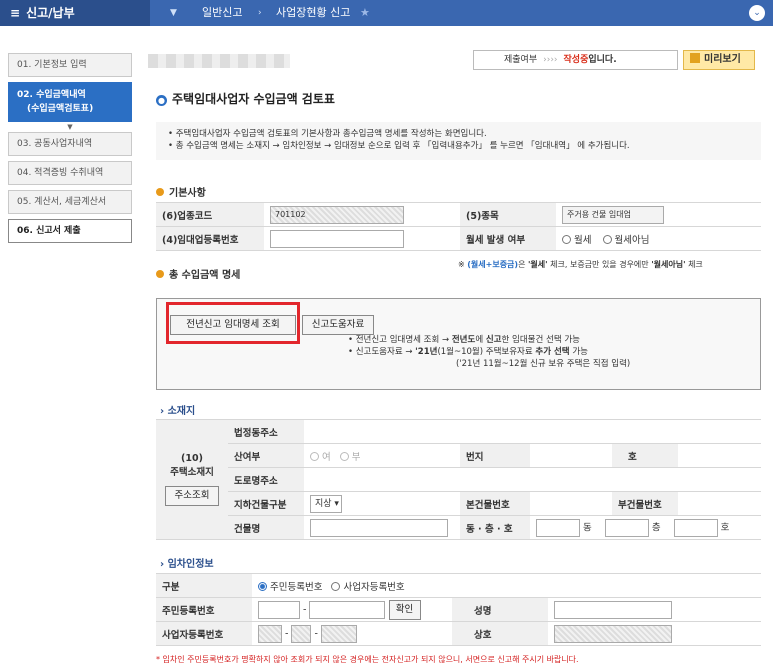 Image resolution: width=773 pixels, height=666 pixels. I want to click on masked-user-info, so click(219, 61).